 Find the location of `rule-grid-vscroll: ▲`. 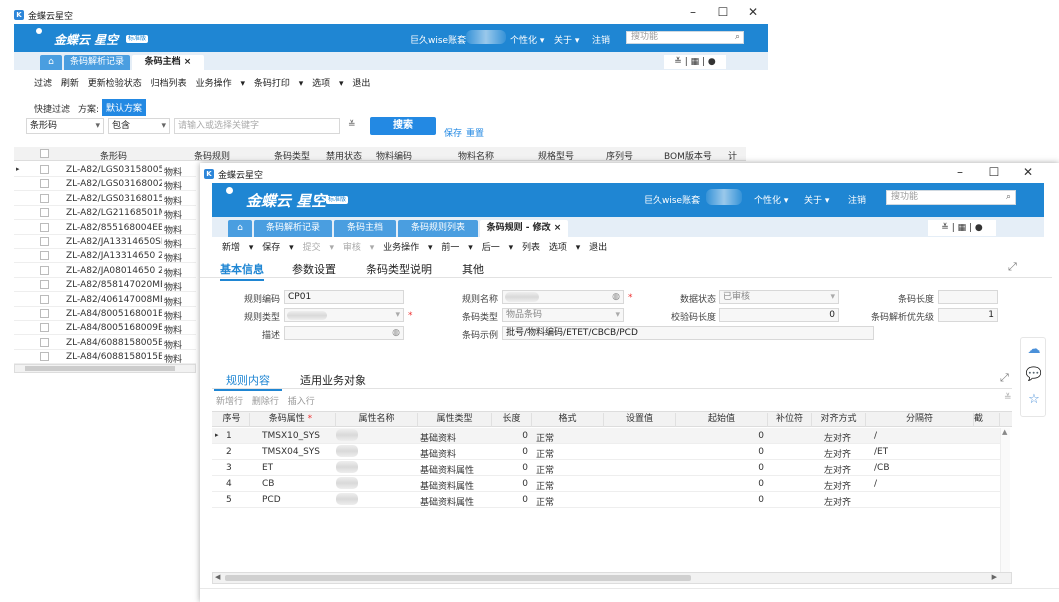

rule-grid-vscroll: ▲ is located at coordinates (1005, 500).